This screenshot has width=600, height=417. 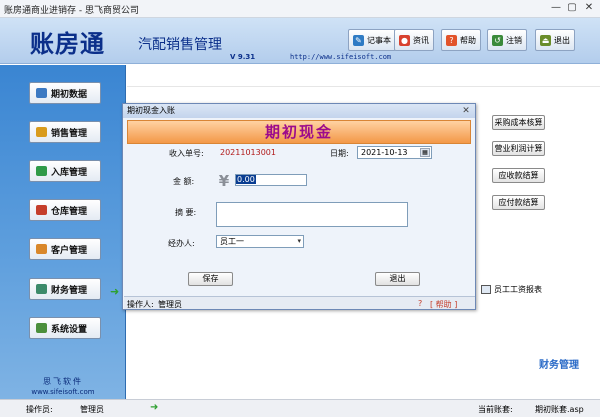 I want to click on receipt-number-label: 收入单号:, so click(x=186, y=153).